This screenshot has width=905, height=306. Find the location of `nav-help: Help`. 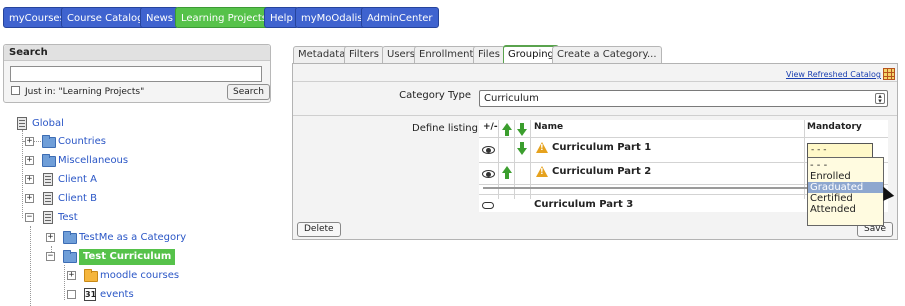

nav-help: Help is located at coordinates (281, 17).